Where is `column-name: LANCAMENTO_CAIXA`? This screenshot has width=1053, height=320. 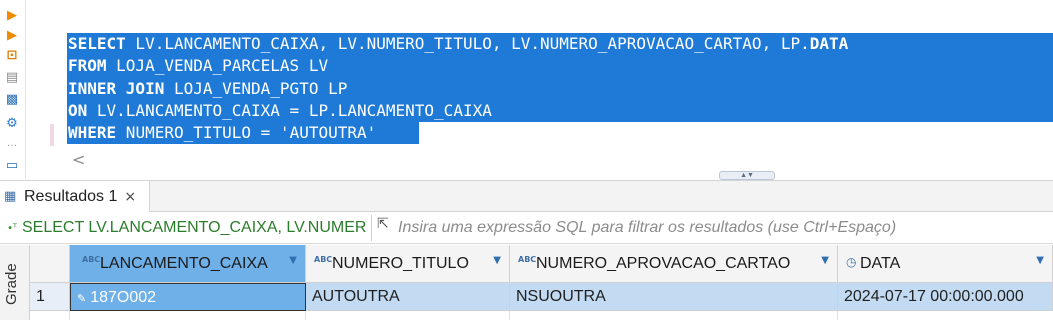
column-name: LANCAMENTO_CAIXA is located at coordinates (184, 263).